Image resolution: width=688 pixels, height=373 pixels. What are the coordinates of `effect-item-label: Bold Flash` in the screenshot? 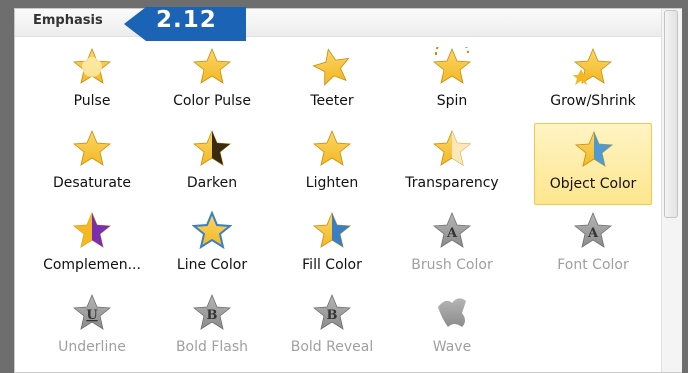 It's located at (212, 347).